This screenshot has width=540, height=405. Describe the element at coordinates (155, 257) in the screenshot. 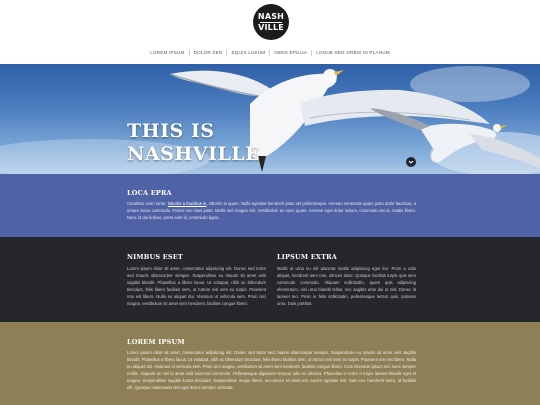

I see `nimbus-eset-heading: NIMBUS ESET` at that location.